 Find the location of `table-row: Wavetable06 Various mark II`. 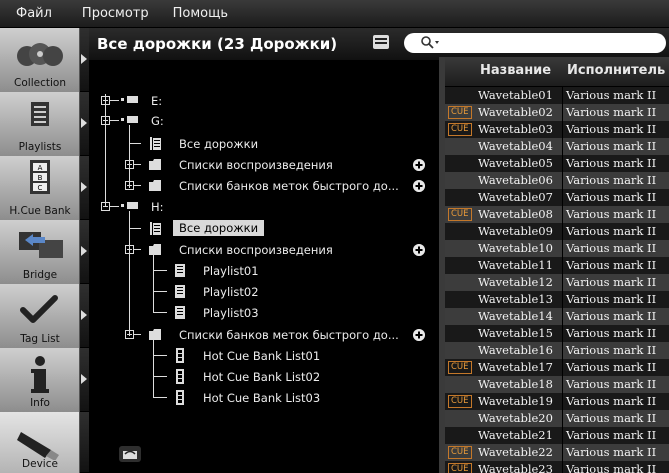

table-row: Wavetable06 Various mark II is located at coordinates (557, 180).